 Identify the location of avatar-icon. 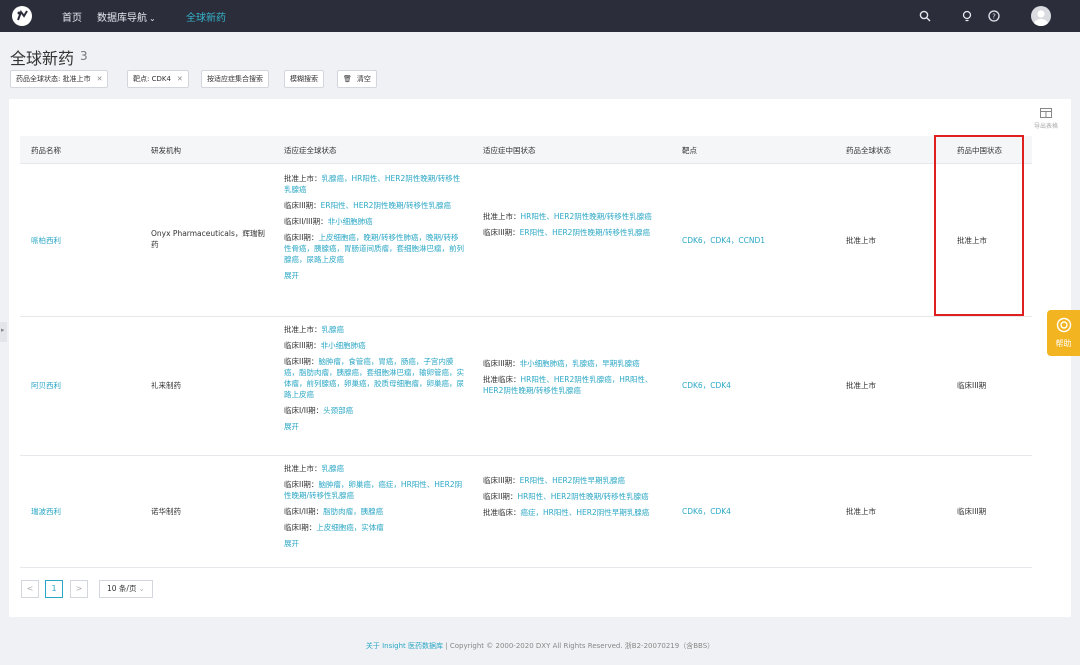
(1041, 16).